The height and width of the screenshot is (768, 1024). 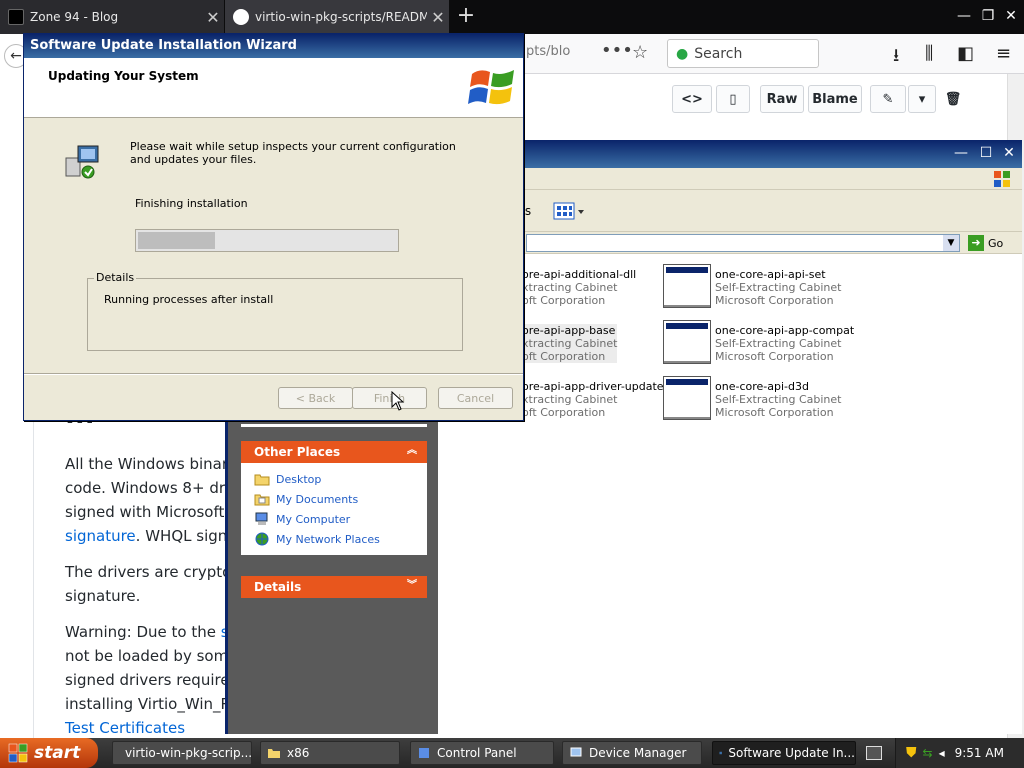 I want to click on details-text: Running processes after install, so click(x=189, y=299).